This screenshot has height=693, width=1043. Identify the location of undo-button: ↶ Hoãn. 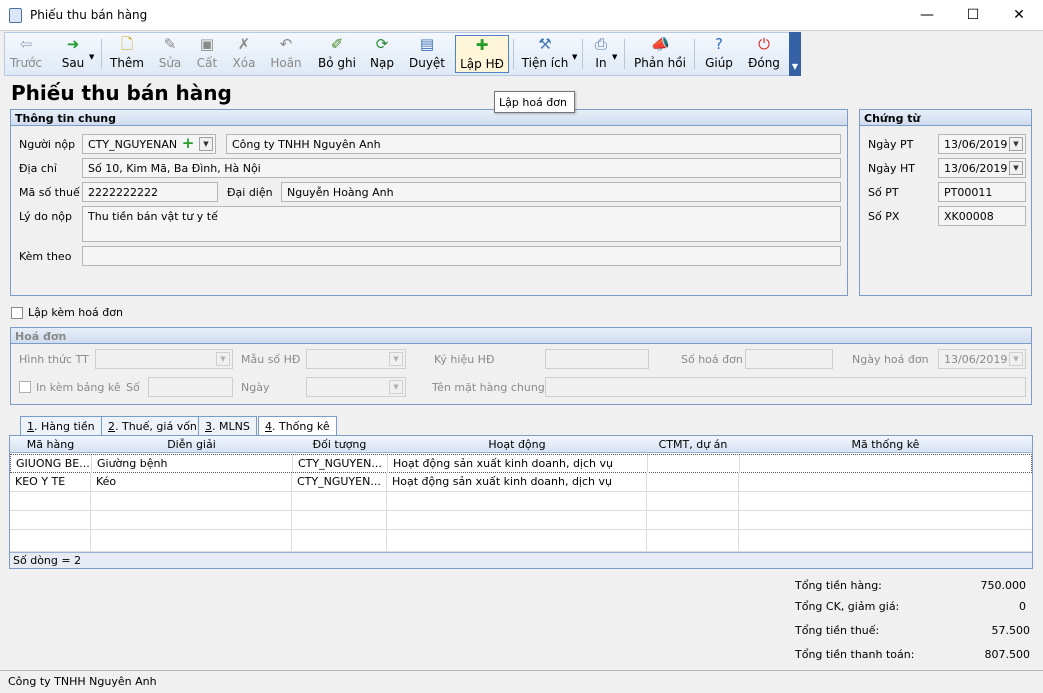
(286, 54).